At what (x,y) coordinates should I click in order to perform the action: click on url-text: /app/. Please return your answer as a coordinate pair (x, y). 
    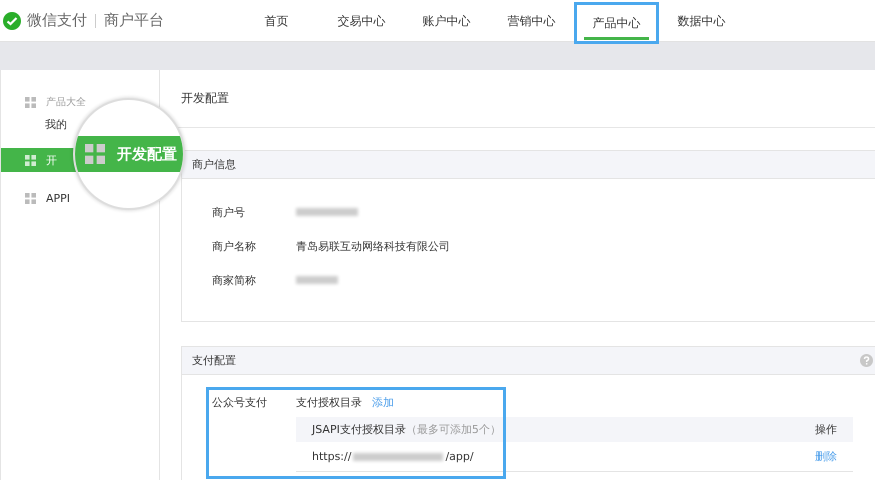
    Looking at the image, I should click on (459, 456).